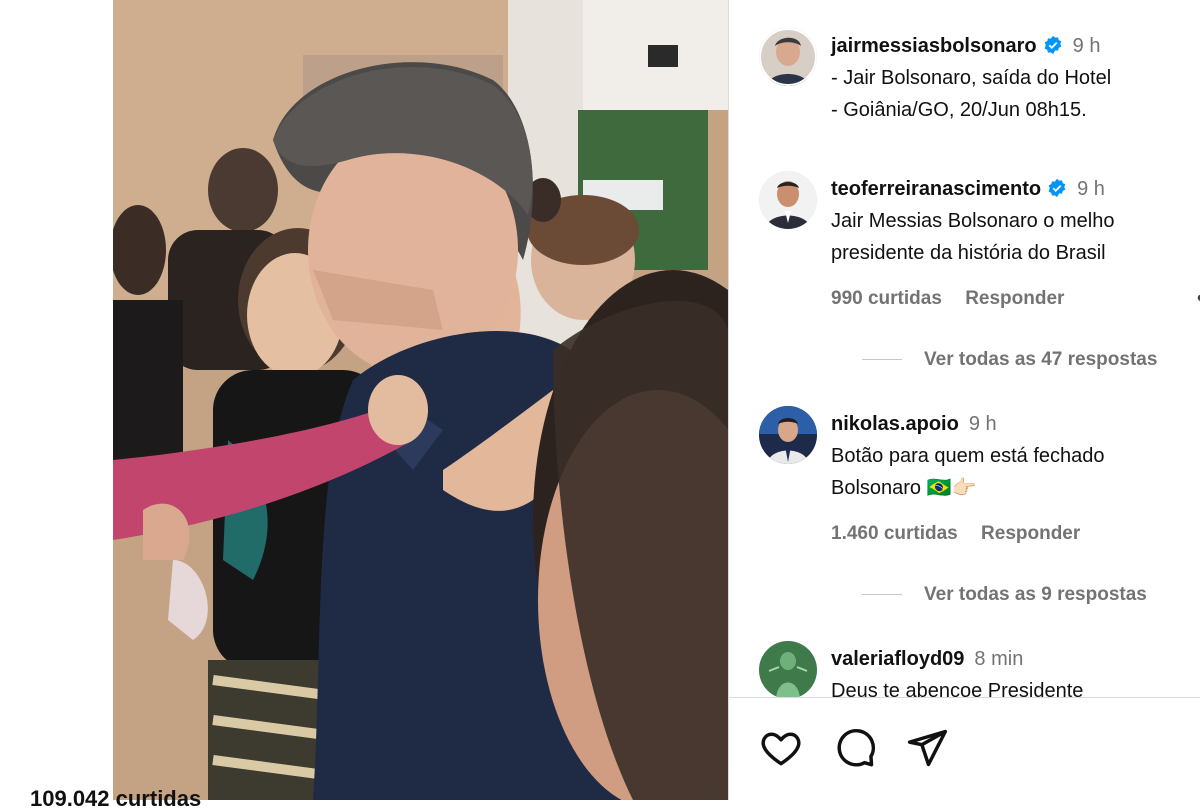  I want to click on comment-line-1: Deus te abençoe Presidente, so click(957, 688).